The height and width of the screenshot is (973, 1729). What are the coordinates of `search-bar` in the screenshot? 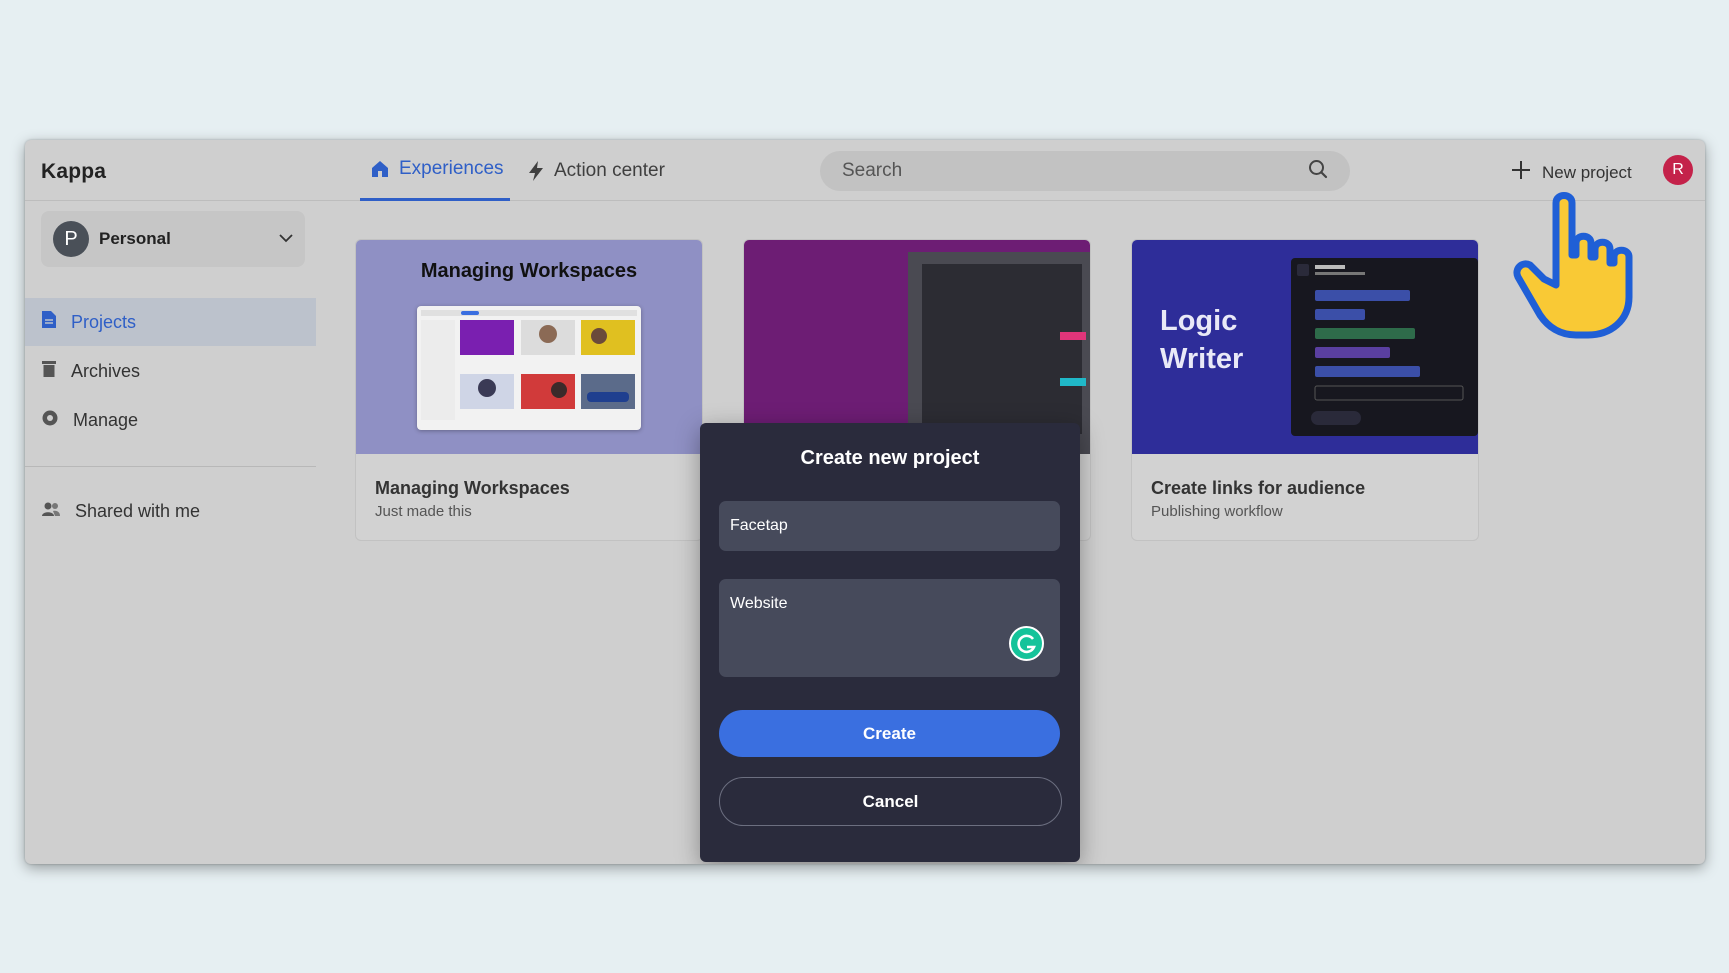 It's located at (1085, 171).